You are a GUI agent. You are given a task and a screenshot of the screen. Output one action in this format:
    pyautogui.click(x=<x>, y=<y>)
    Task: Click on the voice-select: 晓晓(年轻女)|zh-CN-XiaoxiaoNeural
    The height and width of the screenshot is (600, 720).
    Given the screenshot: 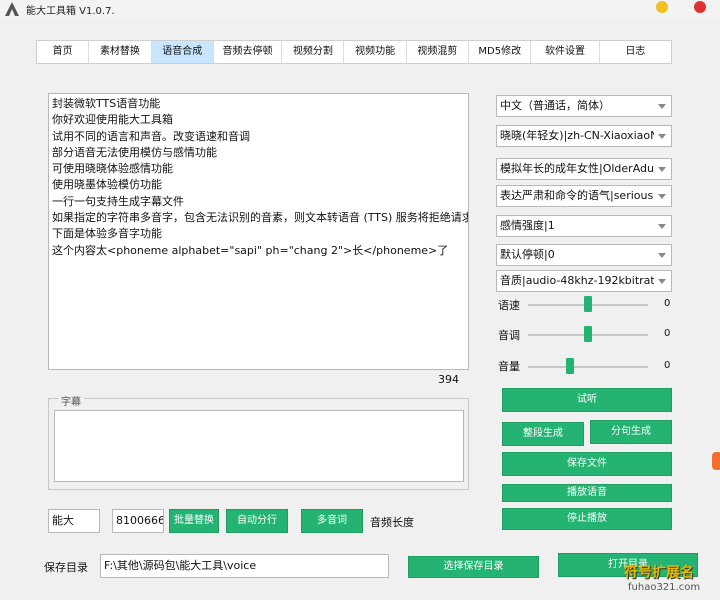 What is the action you would take?
    pyautogui.click(x=584, y=136)
    